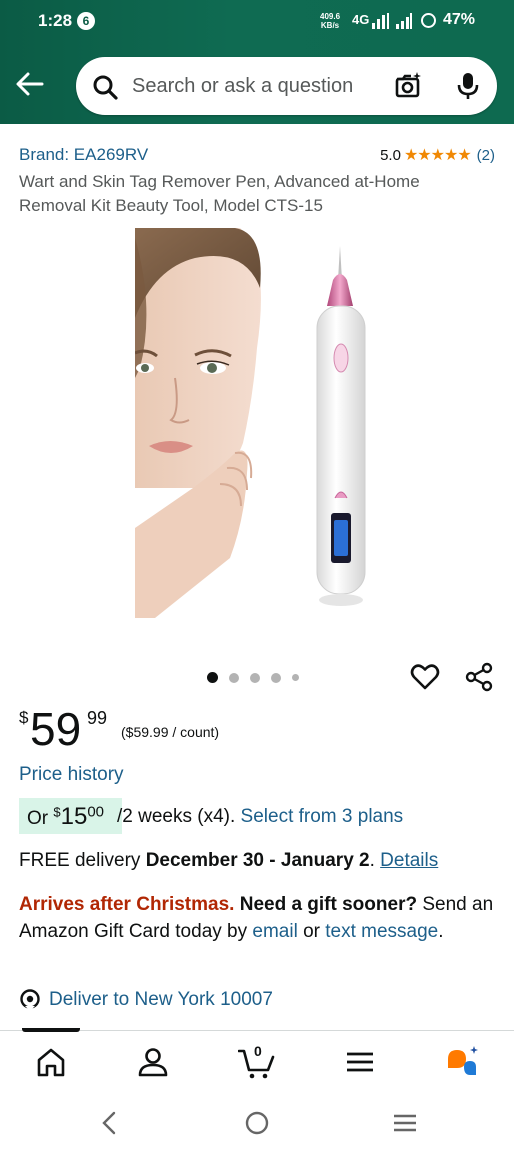 The image size is (514, 1151). Describe the element at coordinates (179, 816) in the screenshot. I see `installment-period: /2 weeks (x4).` at that location.